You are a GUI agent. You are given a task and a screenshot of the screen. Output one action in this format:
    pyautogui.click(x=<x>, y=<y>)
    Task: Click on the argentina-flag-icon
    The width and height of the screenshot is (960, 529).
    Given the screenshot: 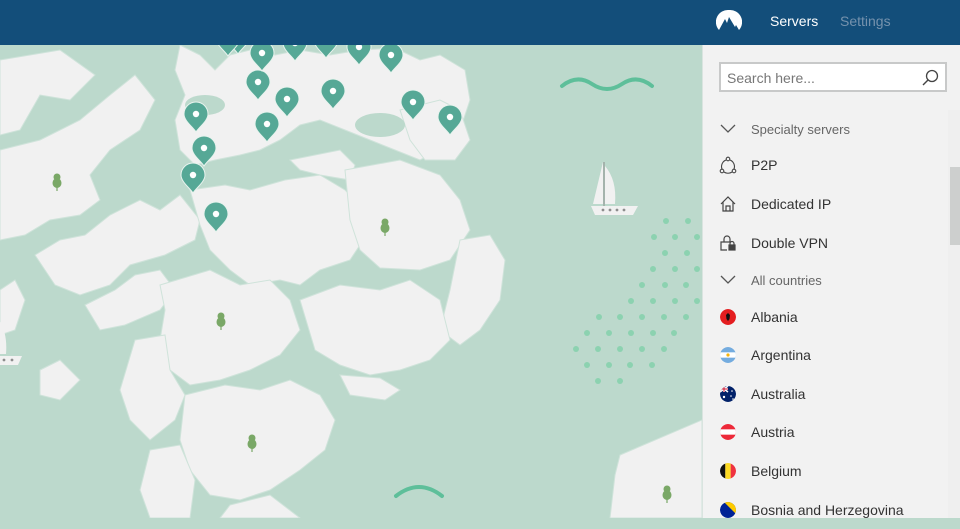 What is the action you would take?
    pyautogui.click(x=728, y=355)
    